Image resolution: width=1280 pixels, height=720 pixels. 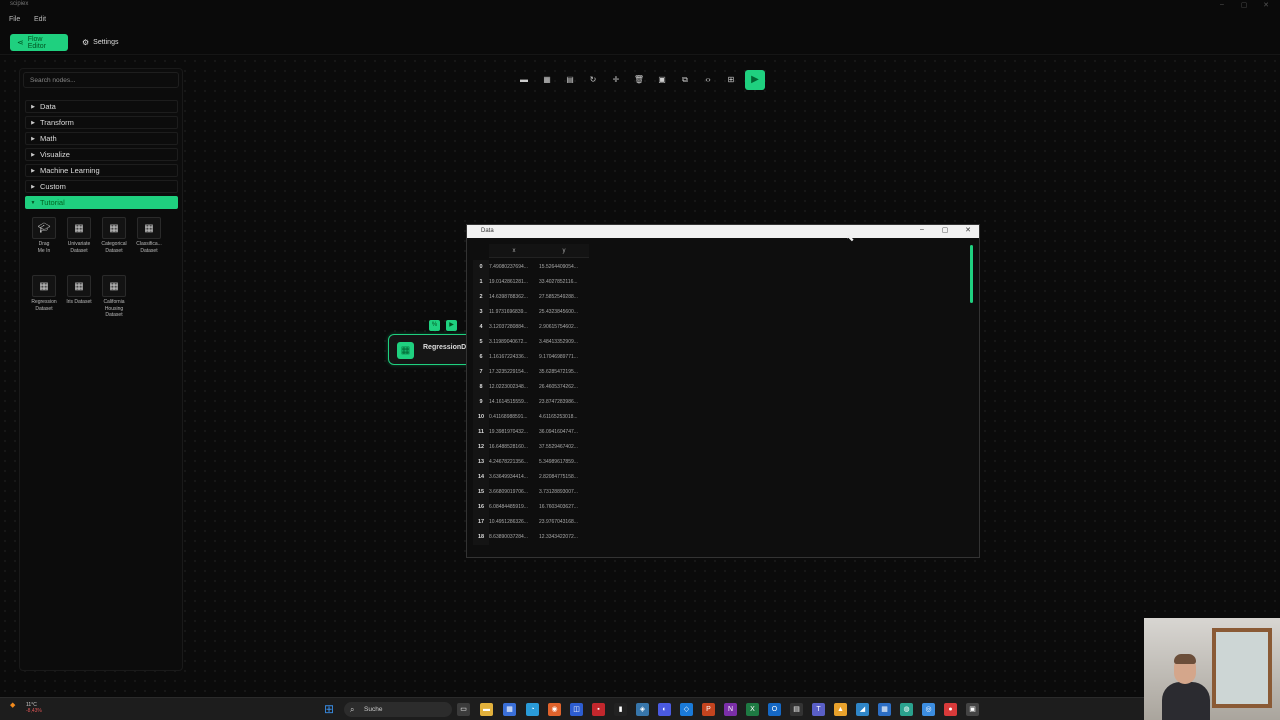 I want to click on settings-tab: ⚙ Settings, so click(x=100, y=42).